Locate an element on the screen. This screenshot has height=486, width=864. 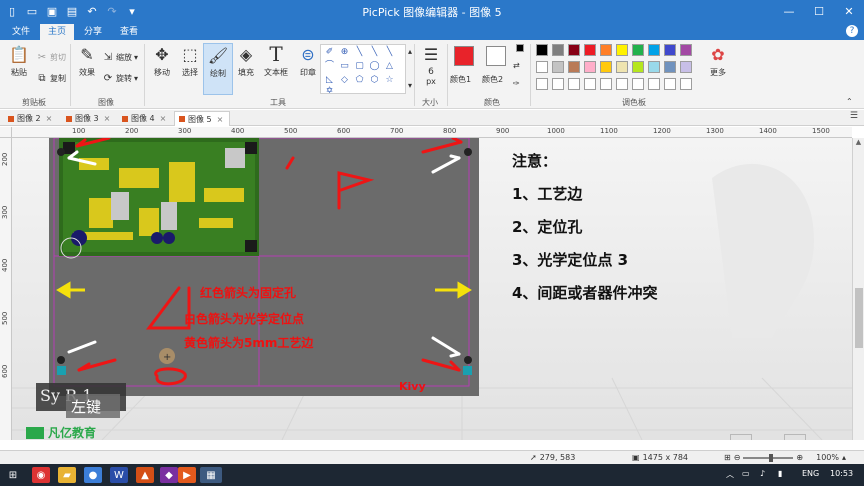
crosshair-shape-icon: ⊕ is located at coordinates (344, 52).